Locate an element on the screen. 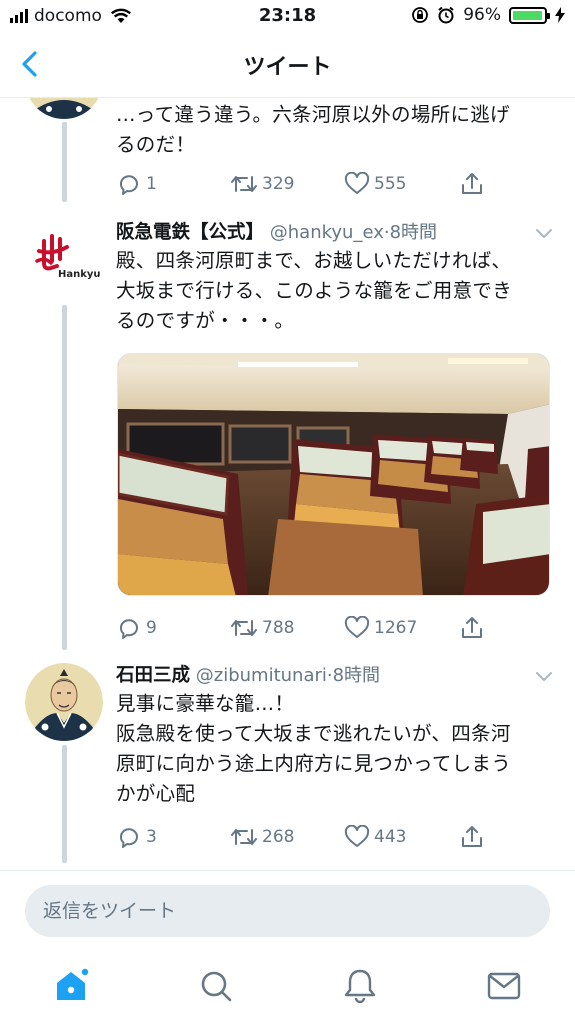 This screenshot has height=1024, width=575. battery-icon is located at coordinates (529, 15).